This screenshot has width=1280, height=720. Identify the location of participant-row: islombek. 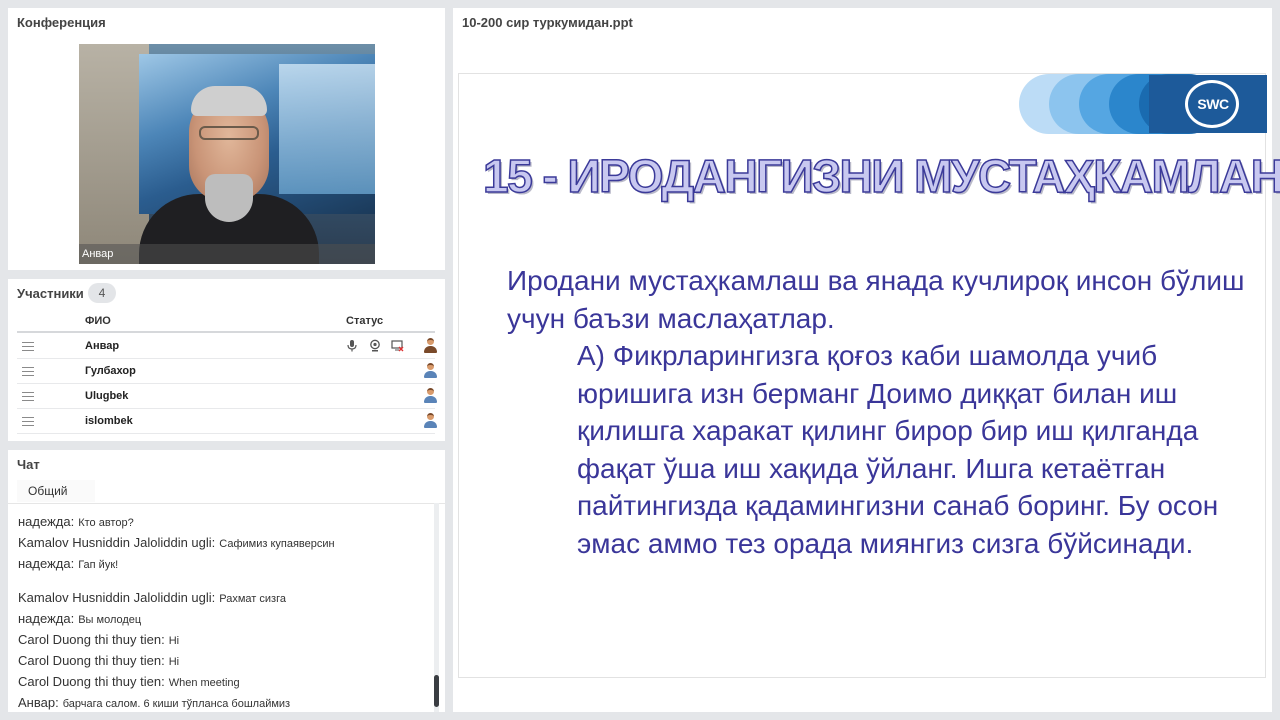
(227, 421).